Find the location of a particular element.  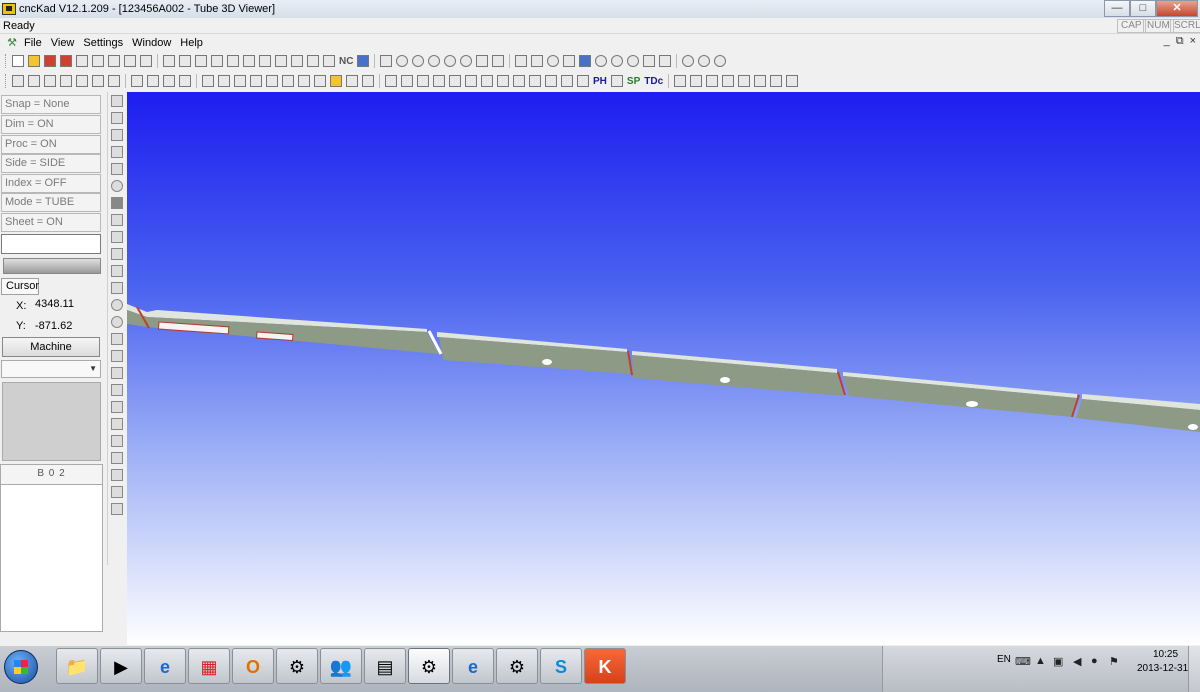

menu-window: Window is located at coordinates (151, 43).